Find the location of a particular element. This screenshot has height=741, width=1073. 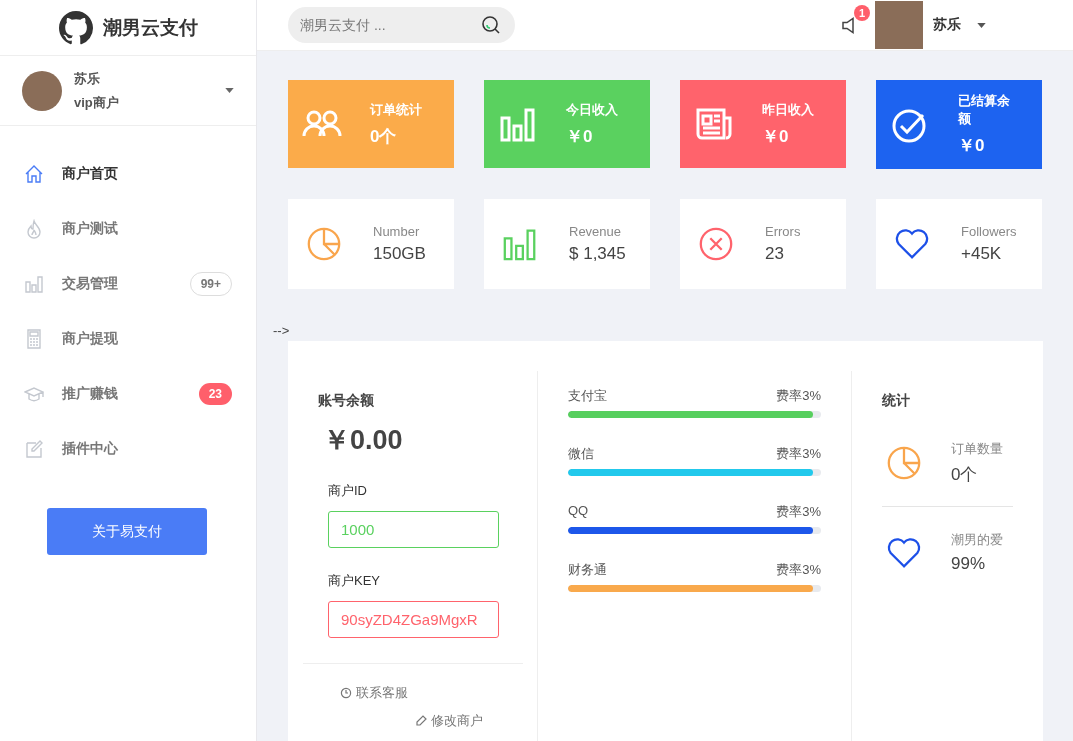

stat-value: 0个 is located at coordinates (965, 475).